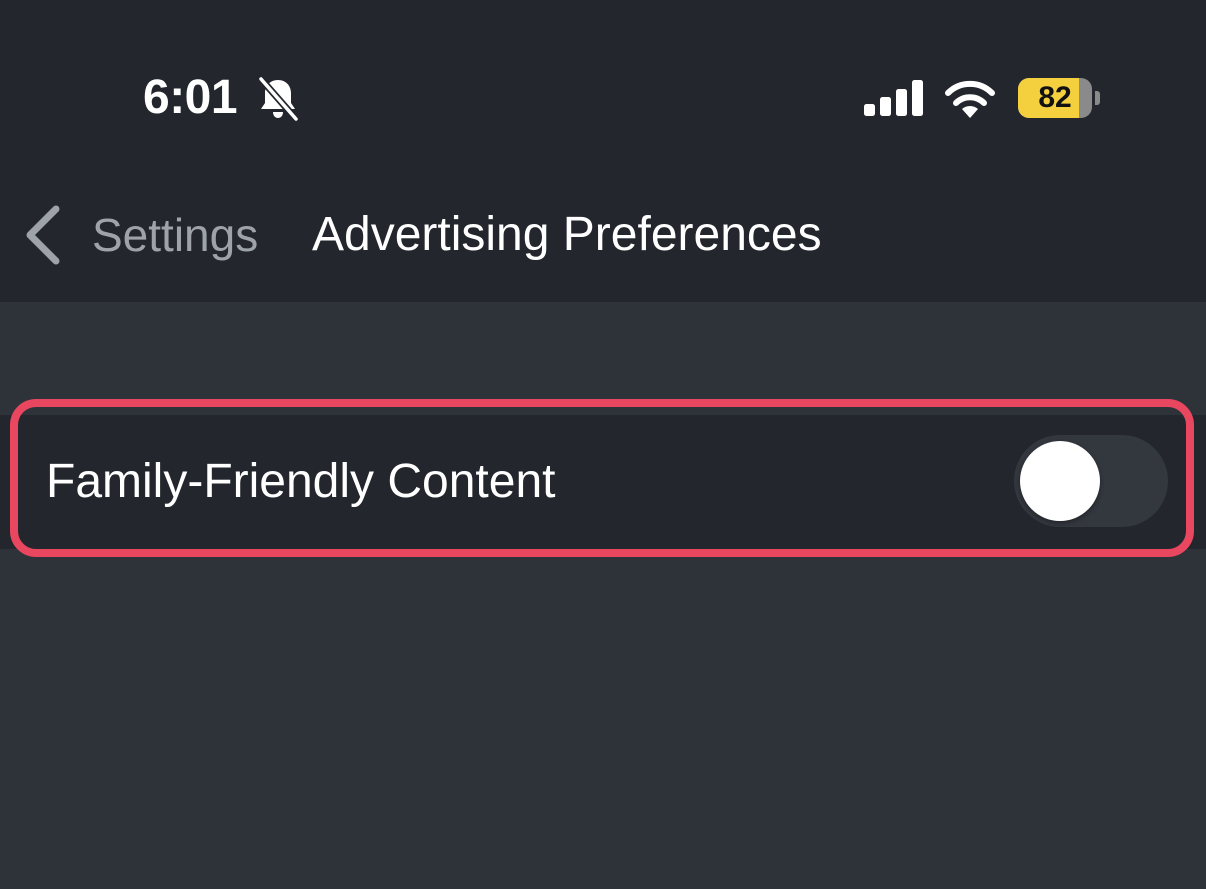  I want to click on back-button: Settings, so click(140, 235).